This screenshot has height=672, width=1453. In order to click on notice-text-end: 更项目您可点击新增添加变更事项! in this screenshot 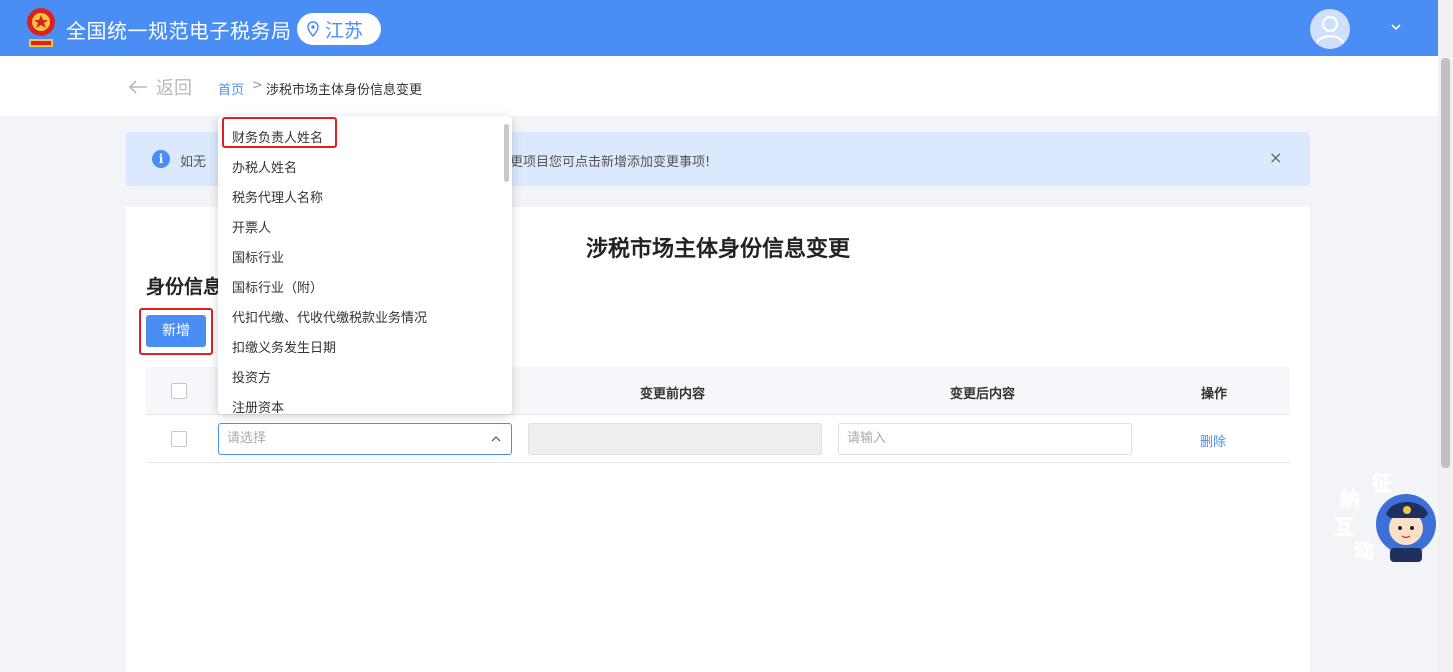, I will do `click(610, 162)`.